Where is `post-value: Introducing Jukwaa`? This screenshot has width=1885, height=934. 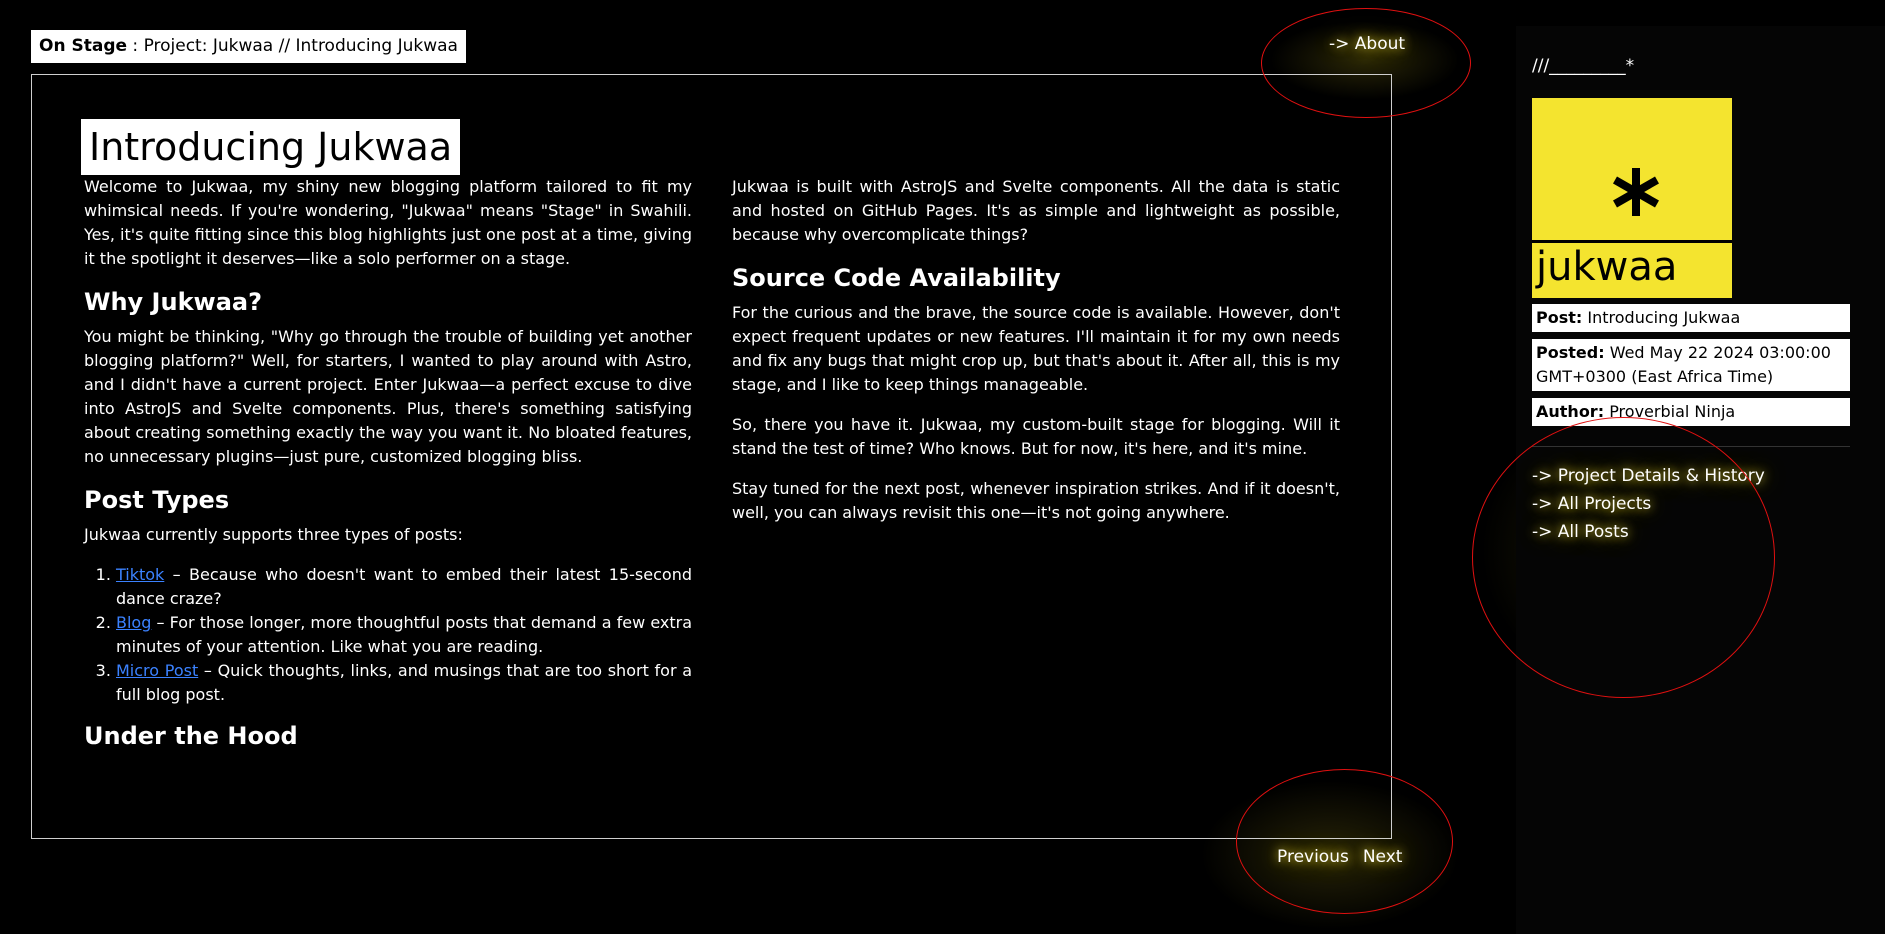 post-value: Introducing Jukwaa is located at coordinates (1664, 317).